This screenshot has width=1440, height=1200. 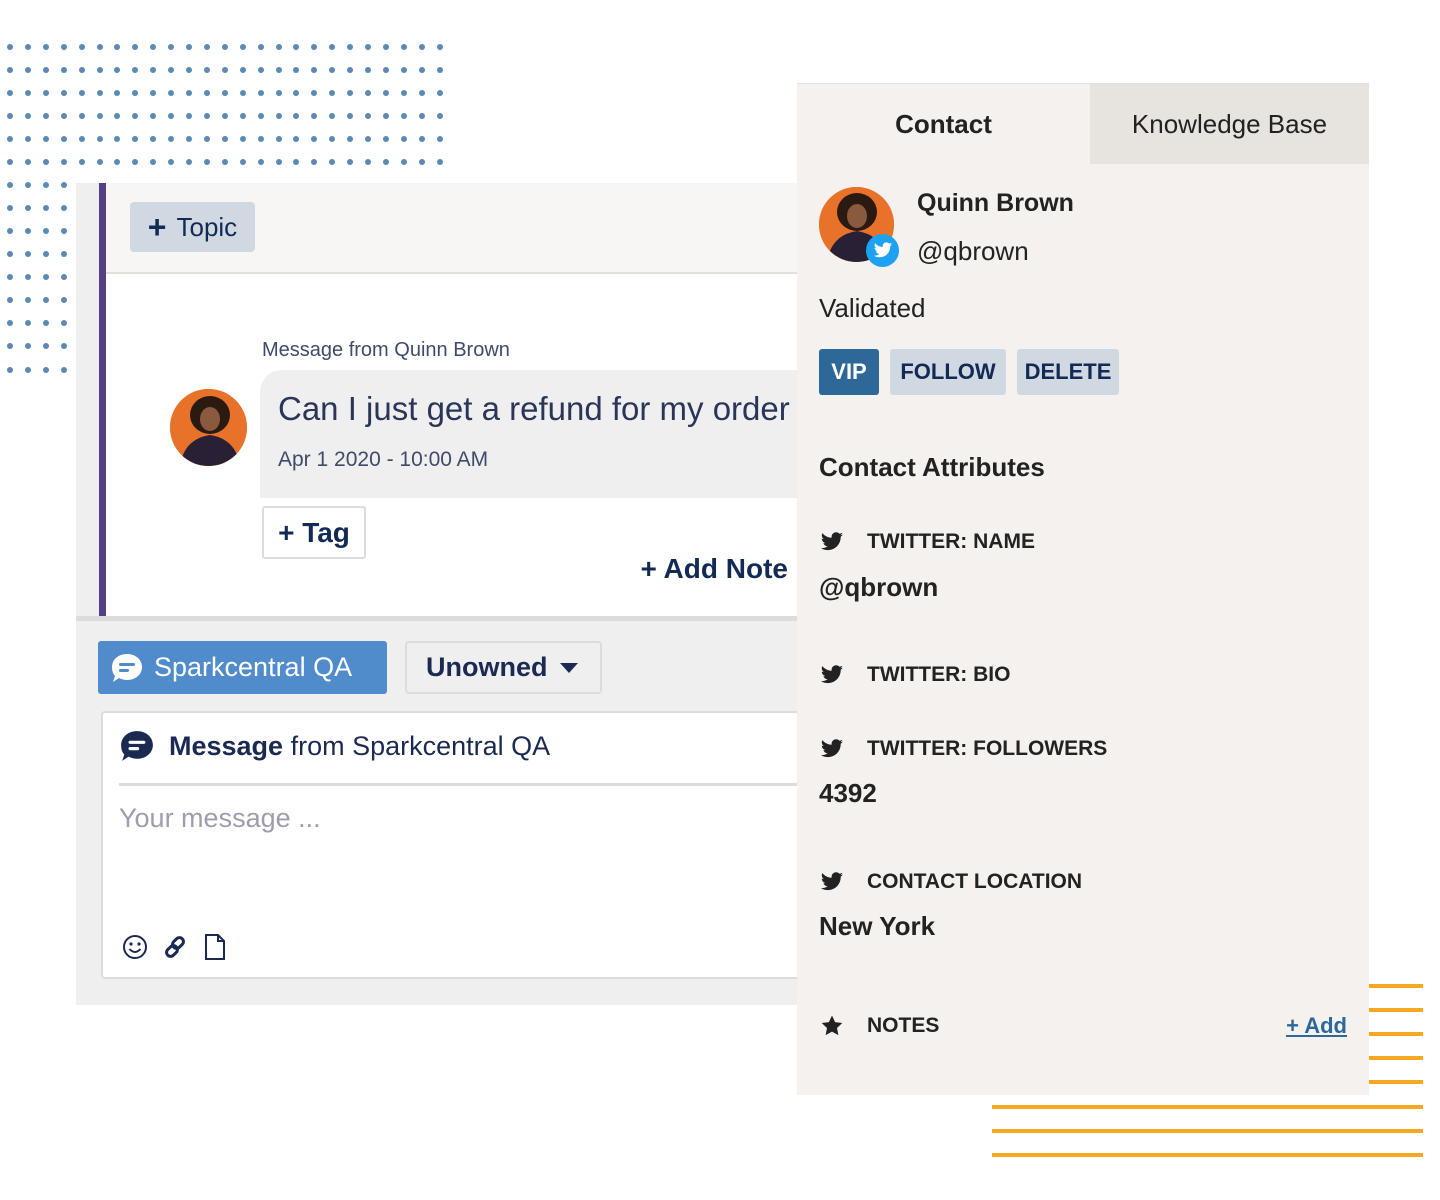 What do you see at coordinates (882, 250) in the screenshot?
I see `twitter-icon` at bounding box center [882, 250].